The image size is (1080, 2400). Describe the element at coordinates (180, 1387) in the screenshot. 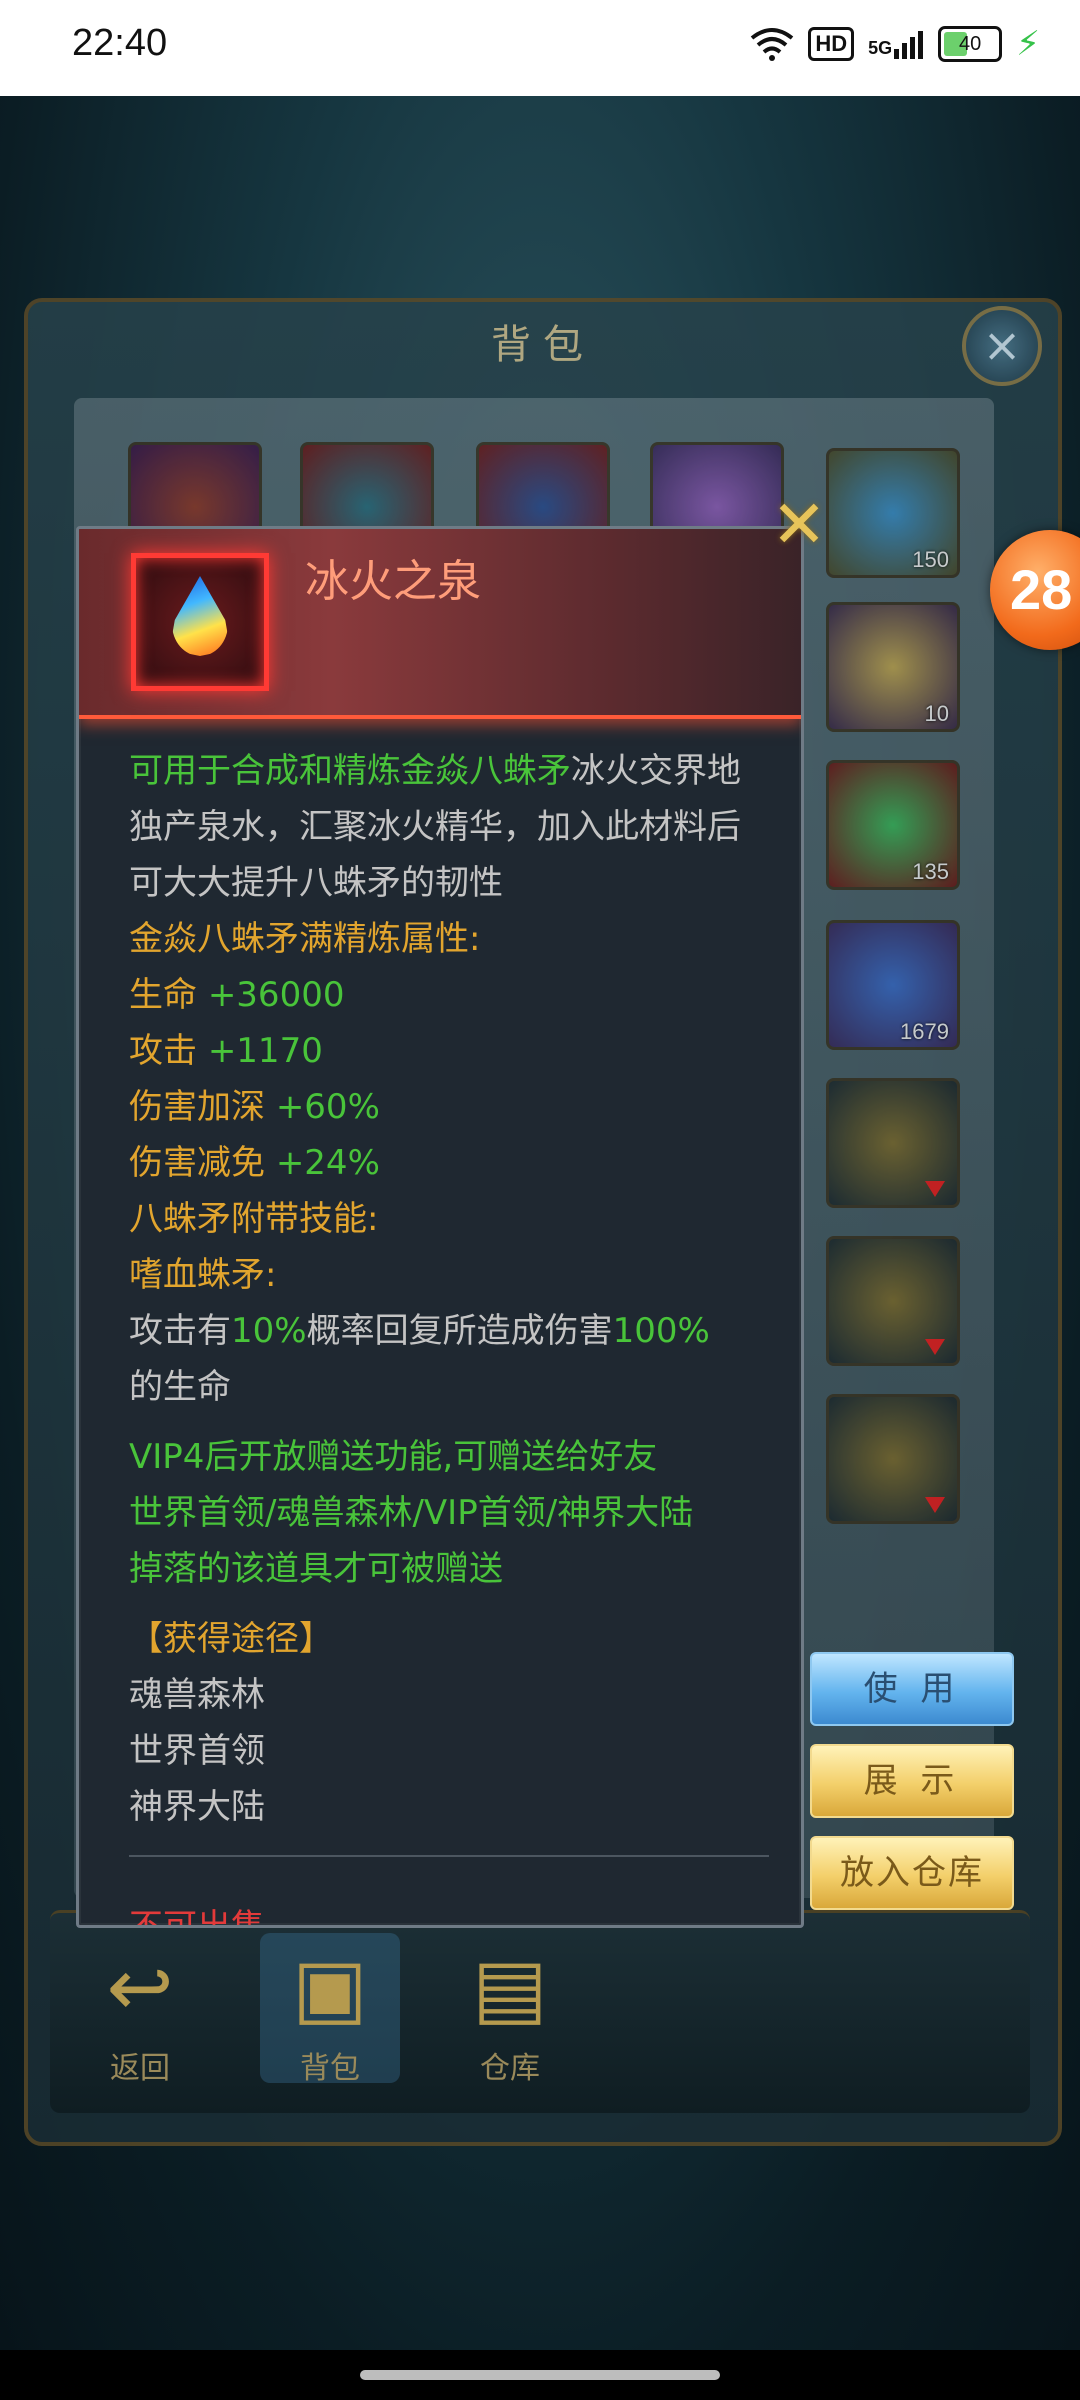

I see `skill-text: 的生命` at that location.